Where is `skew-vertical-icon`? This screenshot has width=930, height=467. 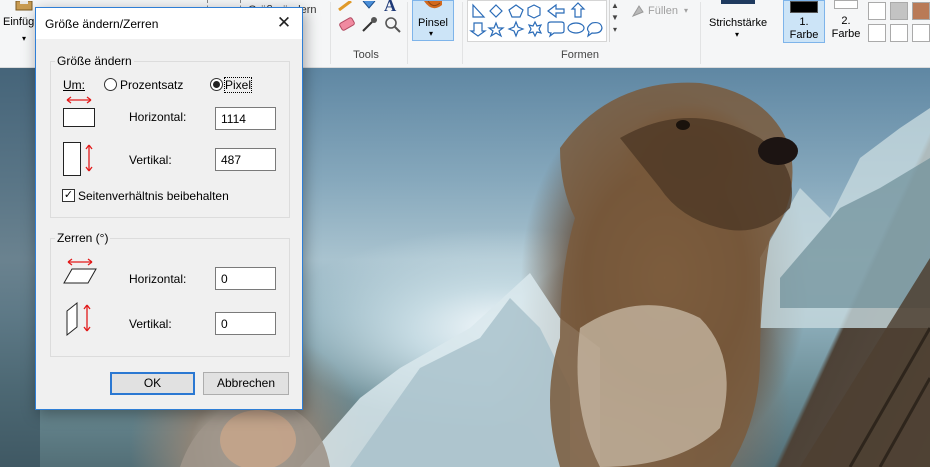
skew-vertical-icon is located at coordinates (80, 320).